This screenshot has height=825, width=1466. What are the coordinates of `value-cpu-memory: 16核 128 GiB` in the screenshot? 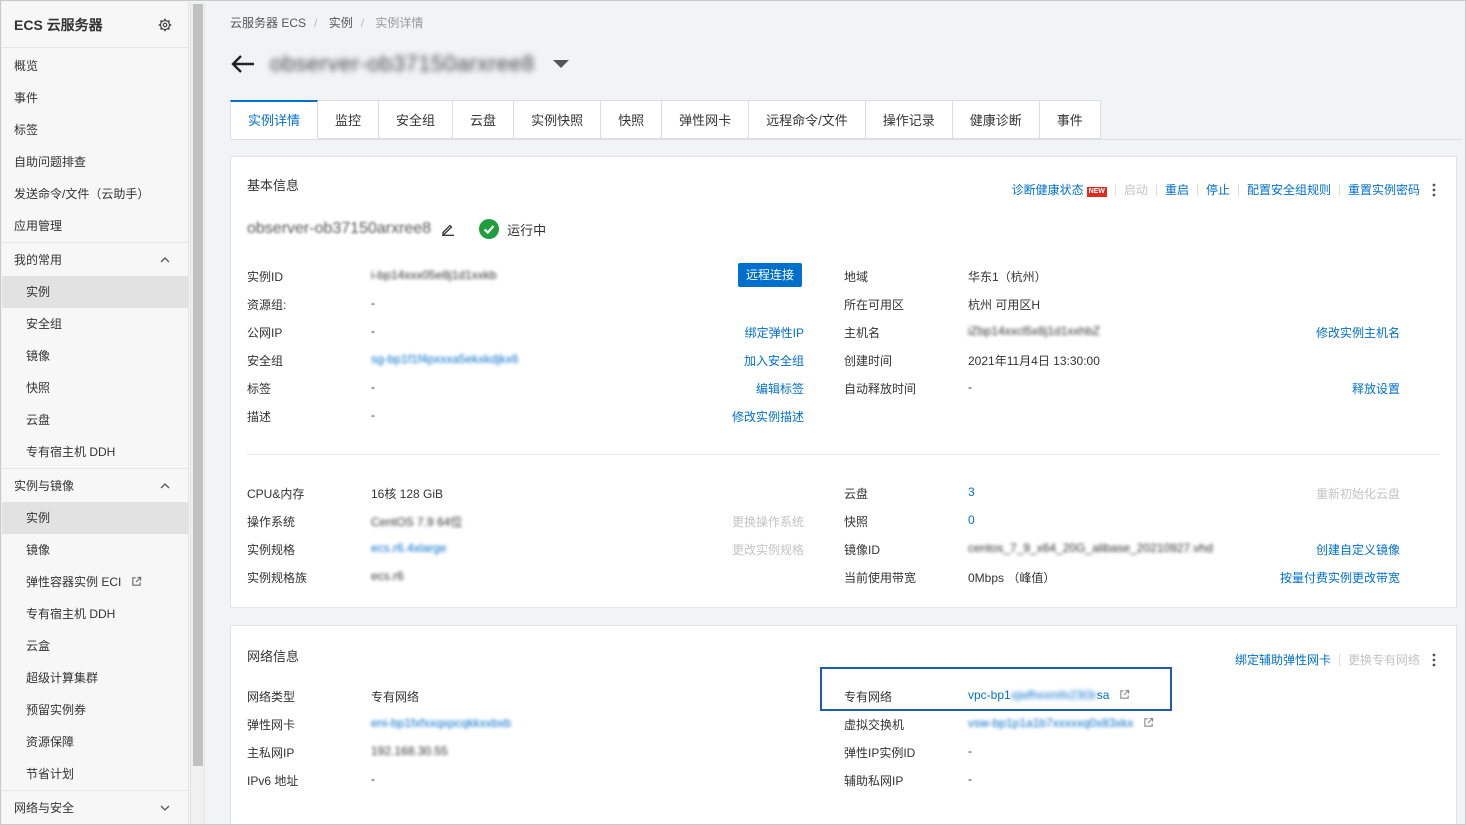 It's located at (407, 494).